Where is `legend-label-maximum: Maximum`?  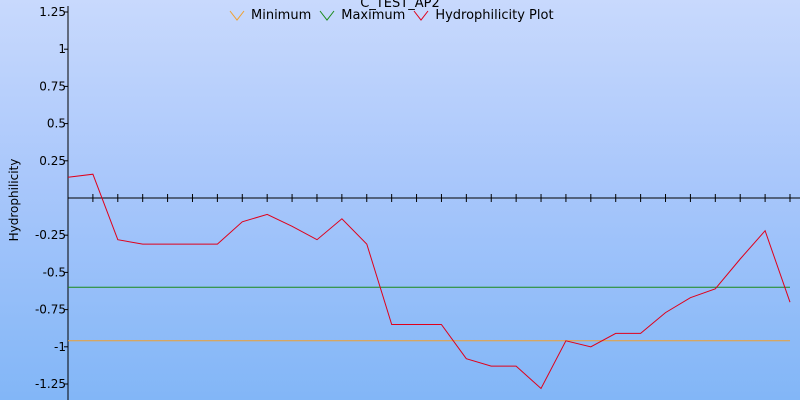
legend-label-maximum: Maximum is located at coordinates (373, 15).